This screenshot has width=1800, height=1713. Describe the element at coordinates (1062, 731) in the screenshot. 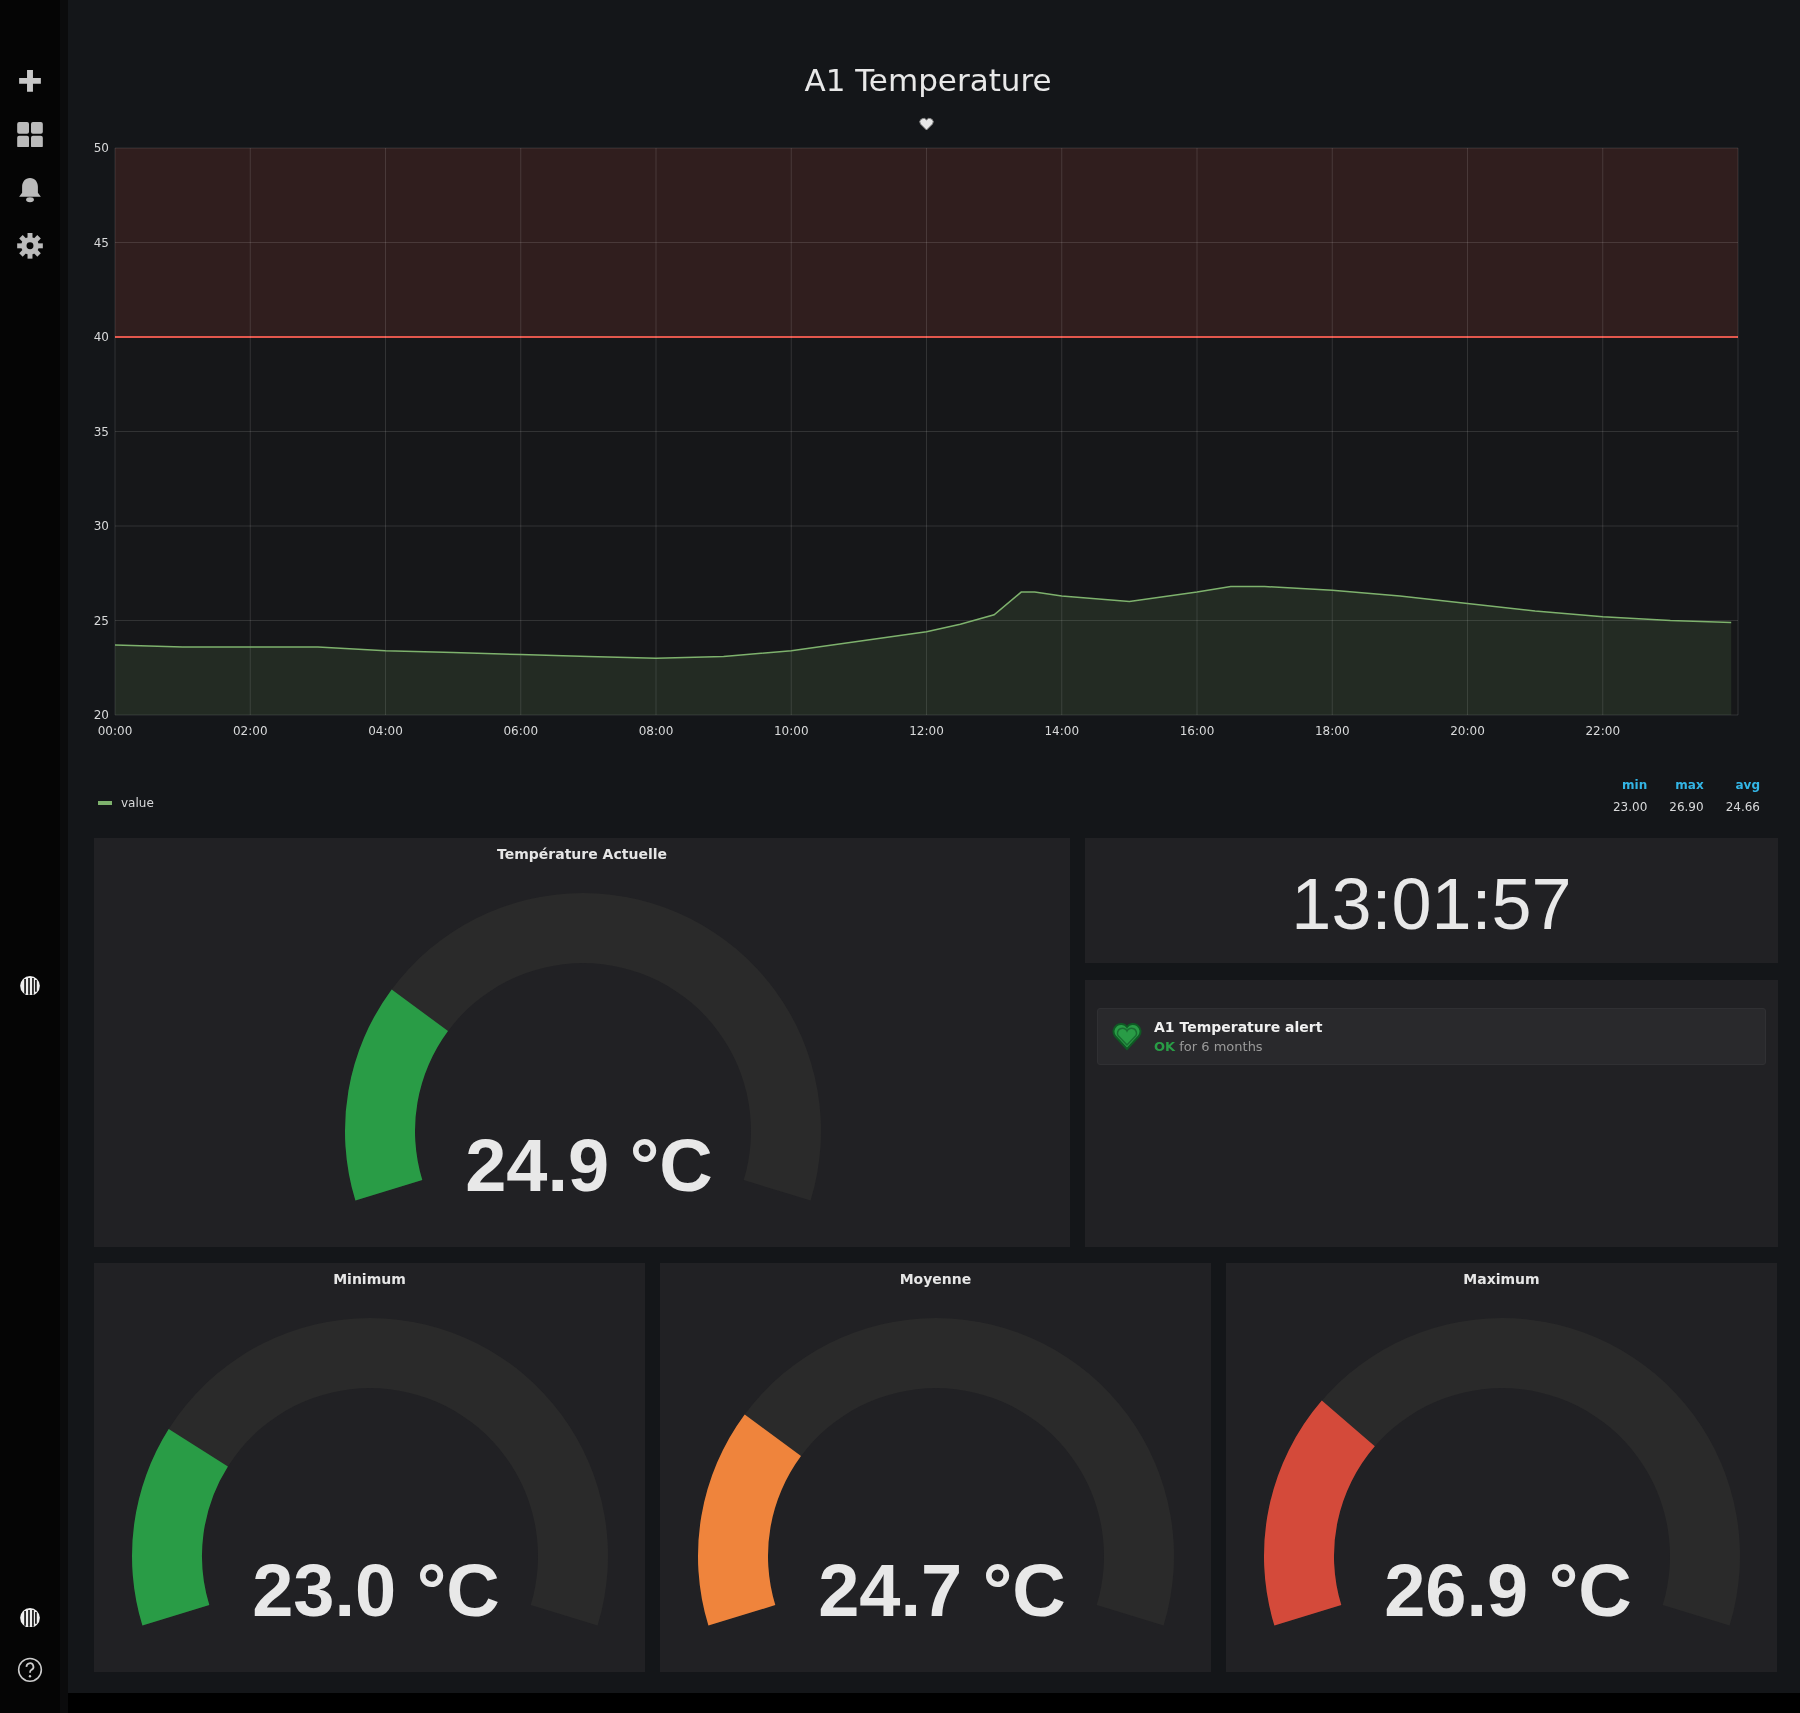

I see `x-axis-label: 14:00` at that location.